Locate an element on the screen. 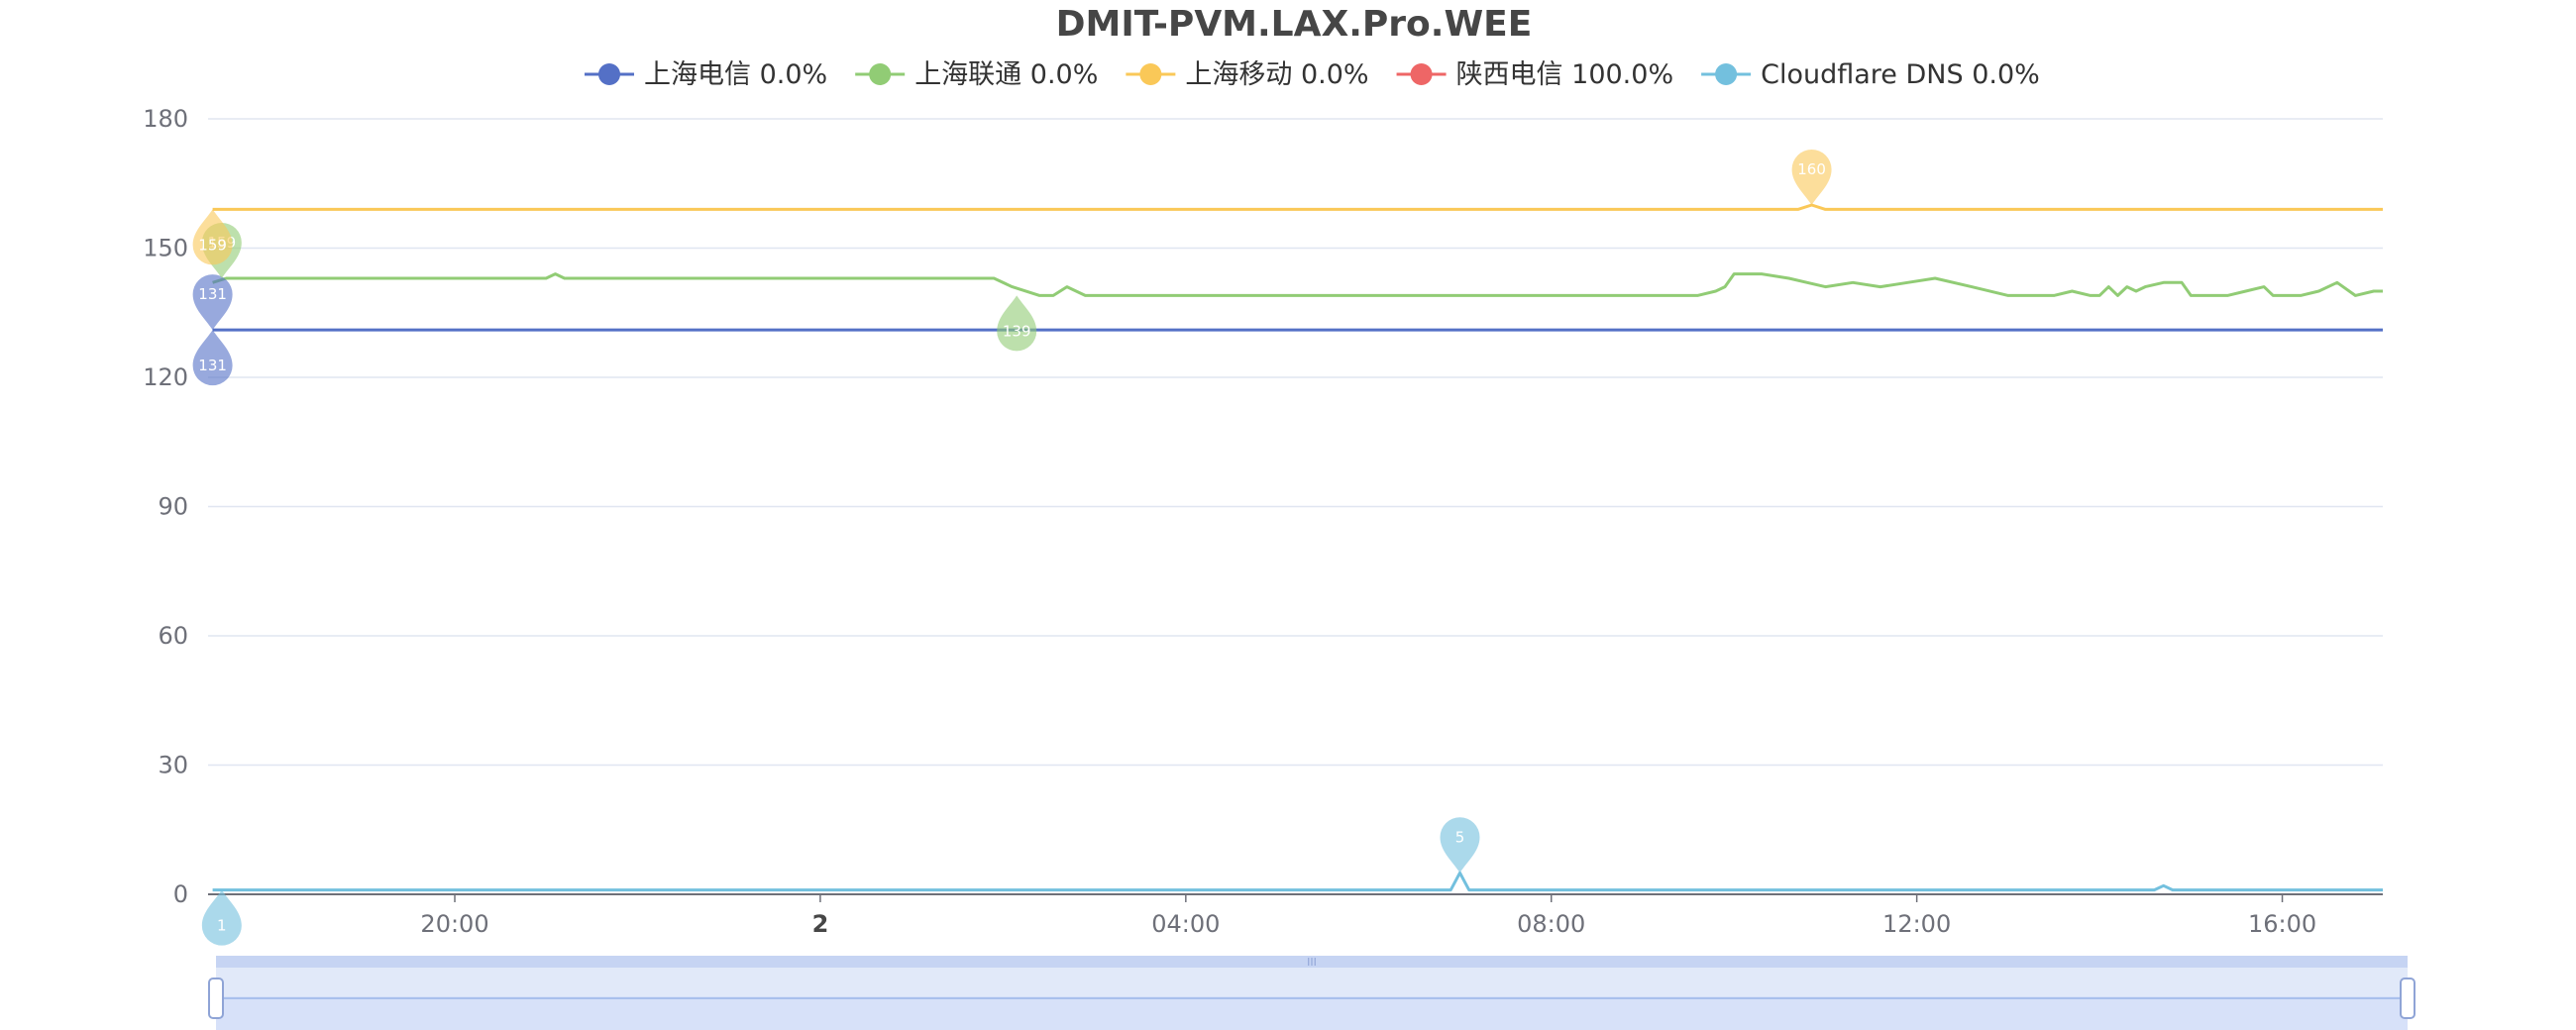 Image resolution: width=2576 pixels, height=1030 pixels. legend-item-1: 上海联通 0.0% is located at coordinates (977, 74).